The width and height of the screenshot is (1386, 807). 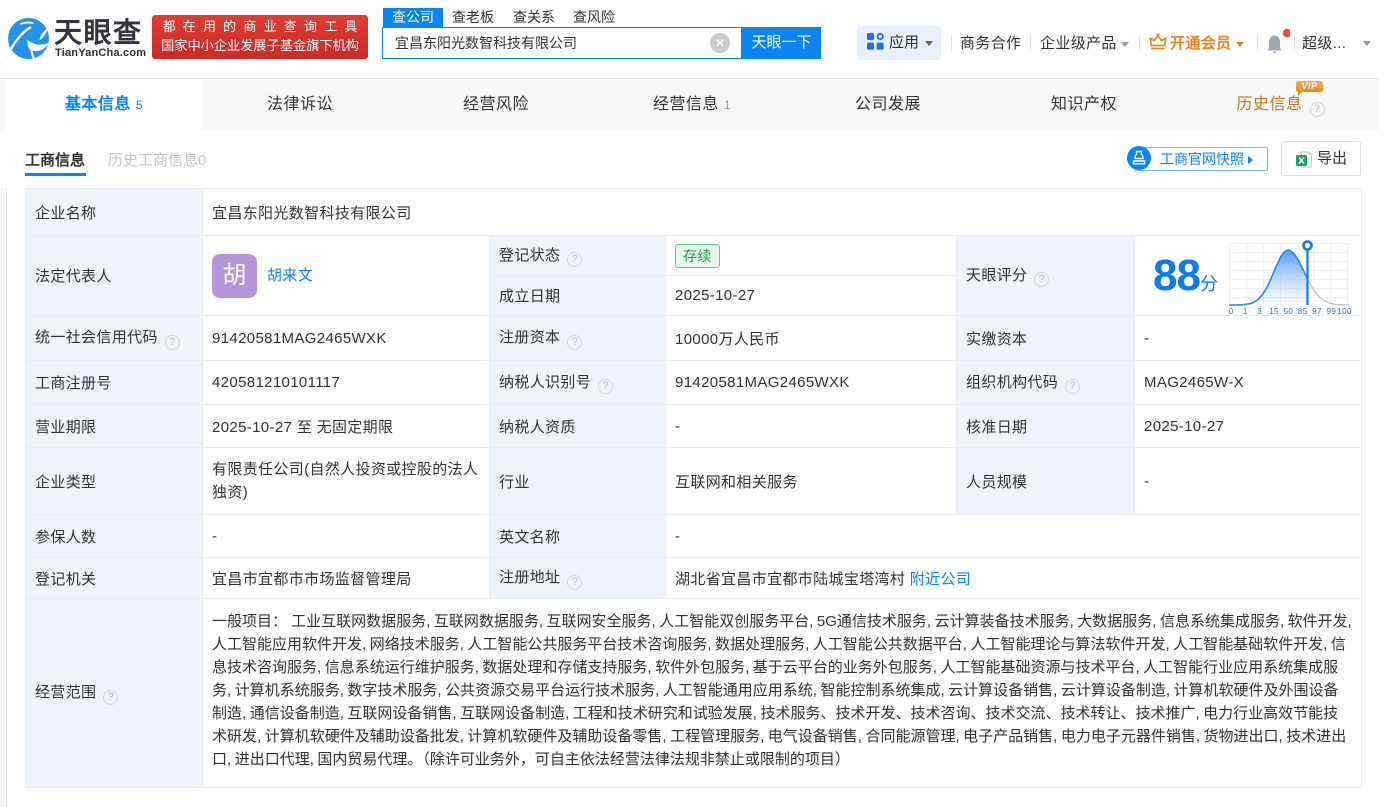 What do you see at coordinates (1332, 311) in the screenshot?
I see `svg-text: 99` at bounding box center [1332, 311].